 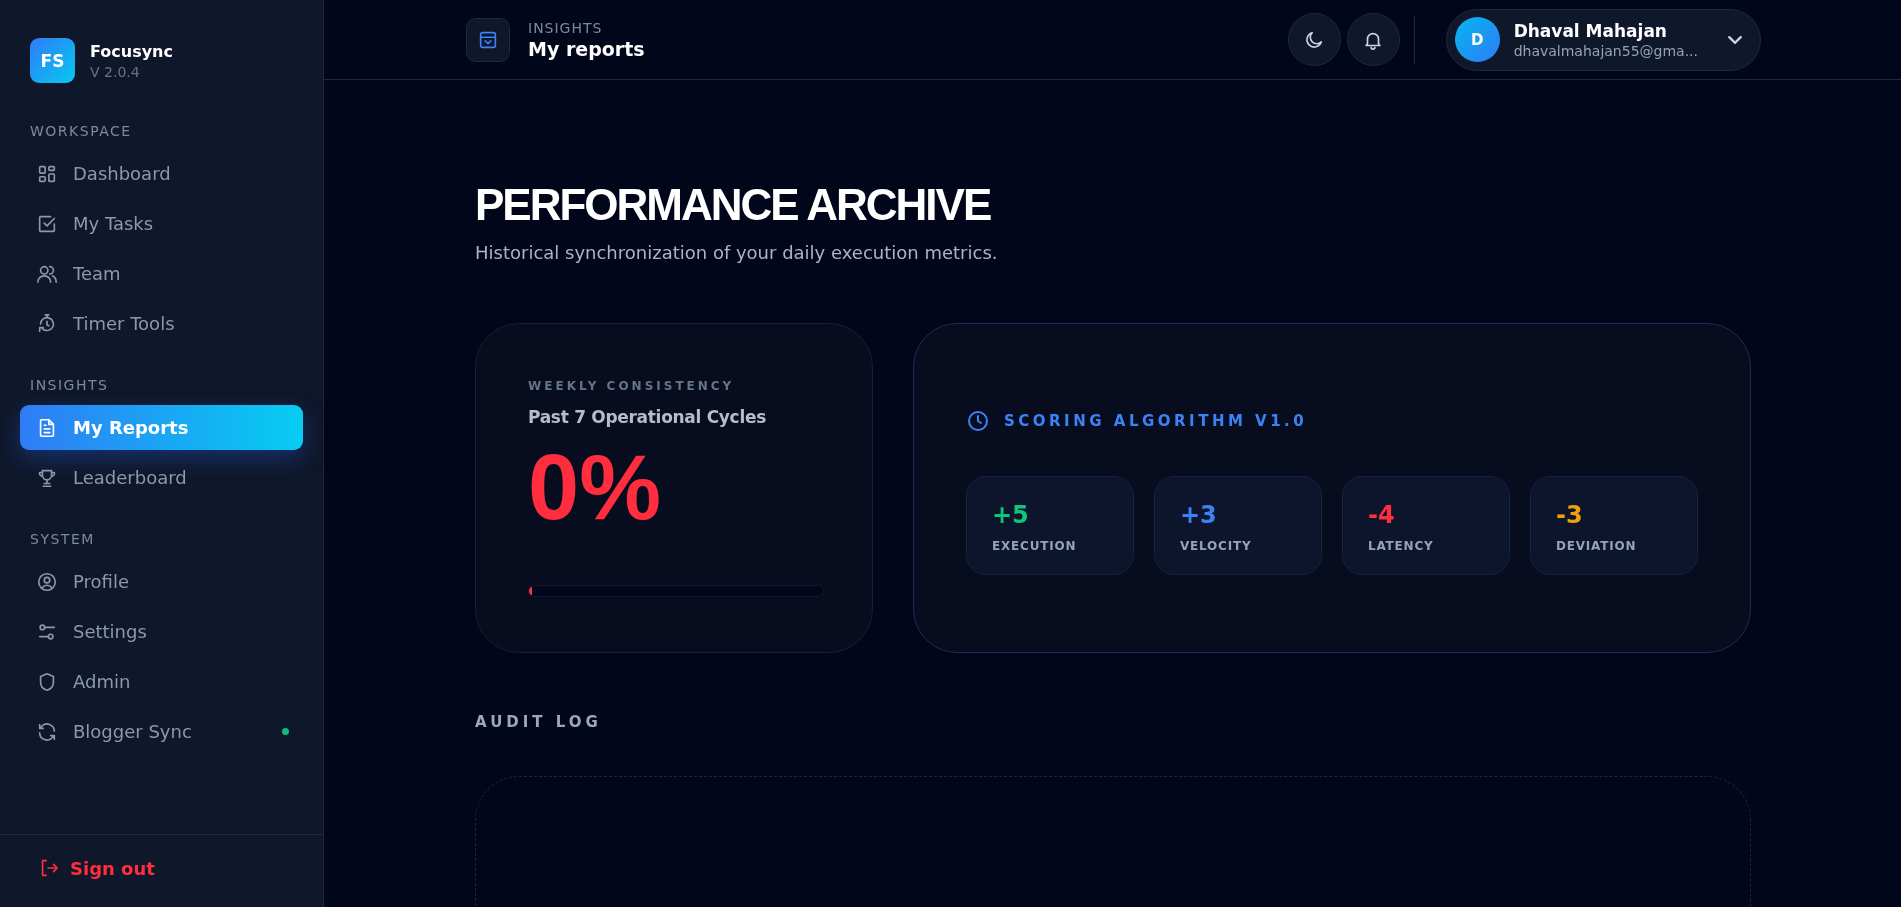 What do you see at coordinates (161, 427) in the screenshot?
I see `nav-item: My Reports` at bounding box center [161, 427].